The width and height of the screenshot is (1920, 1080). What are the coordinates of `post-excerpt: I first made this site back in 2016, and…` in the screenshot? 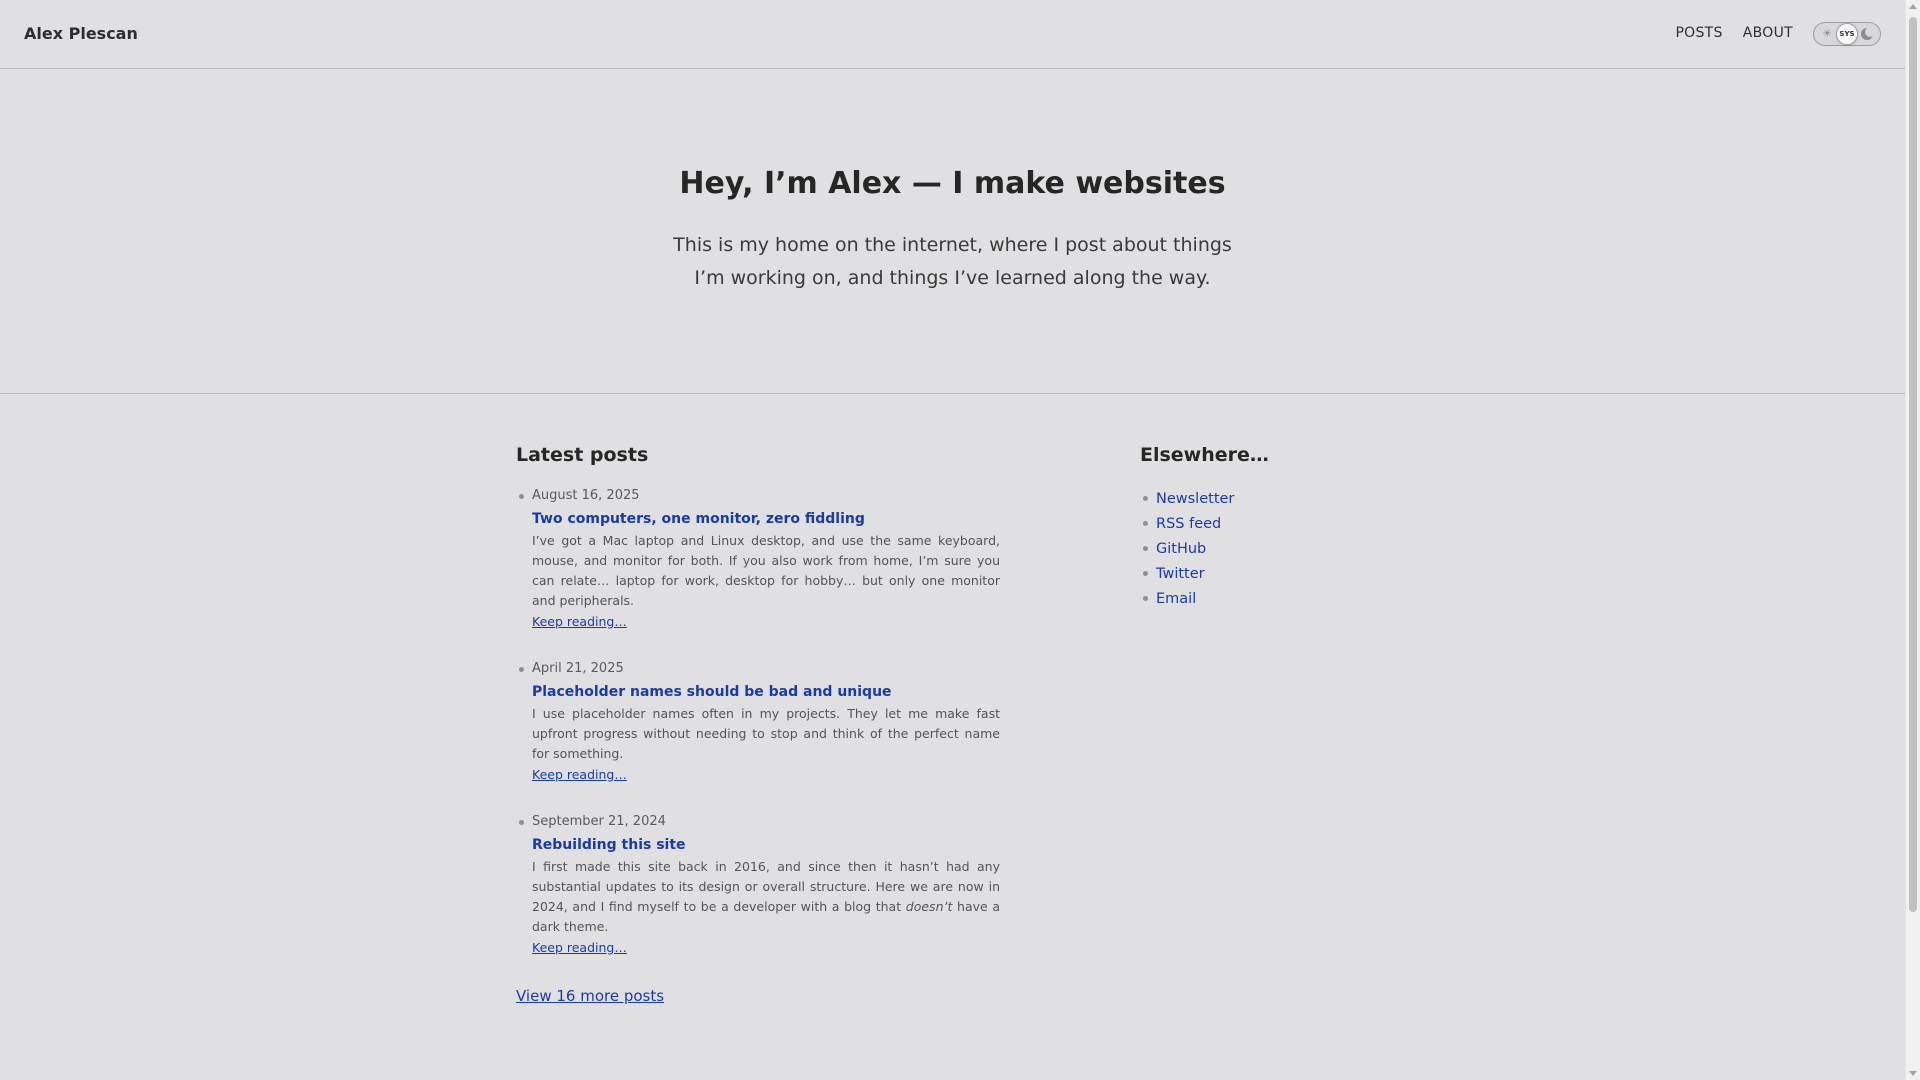 It's located at (766, 897).